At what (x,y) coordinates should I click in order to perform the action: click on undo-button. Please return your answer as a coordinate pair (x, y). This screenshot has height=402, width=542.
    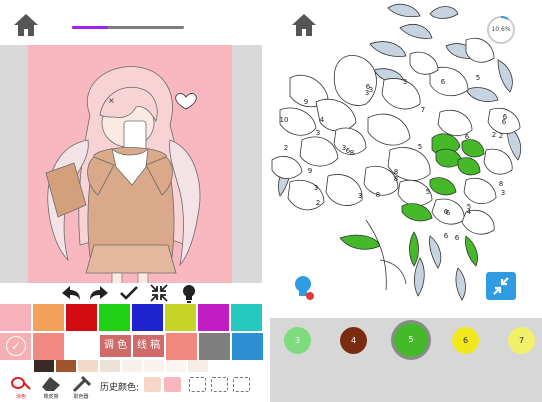
    Looking at the image, I should click on (71, 293).